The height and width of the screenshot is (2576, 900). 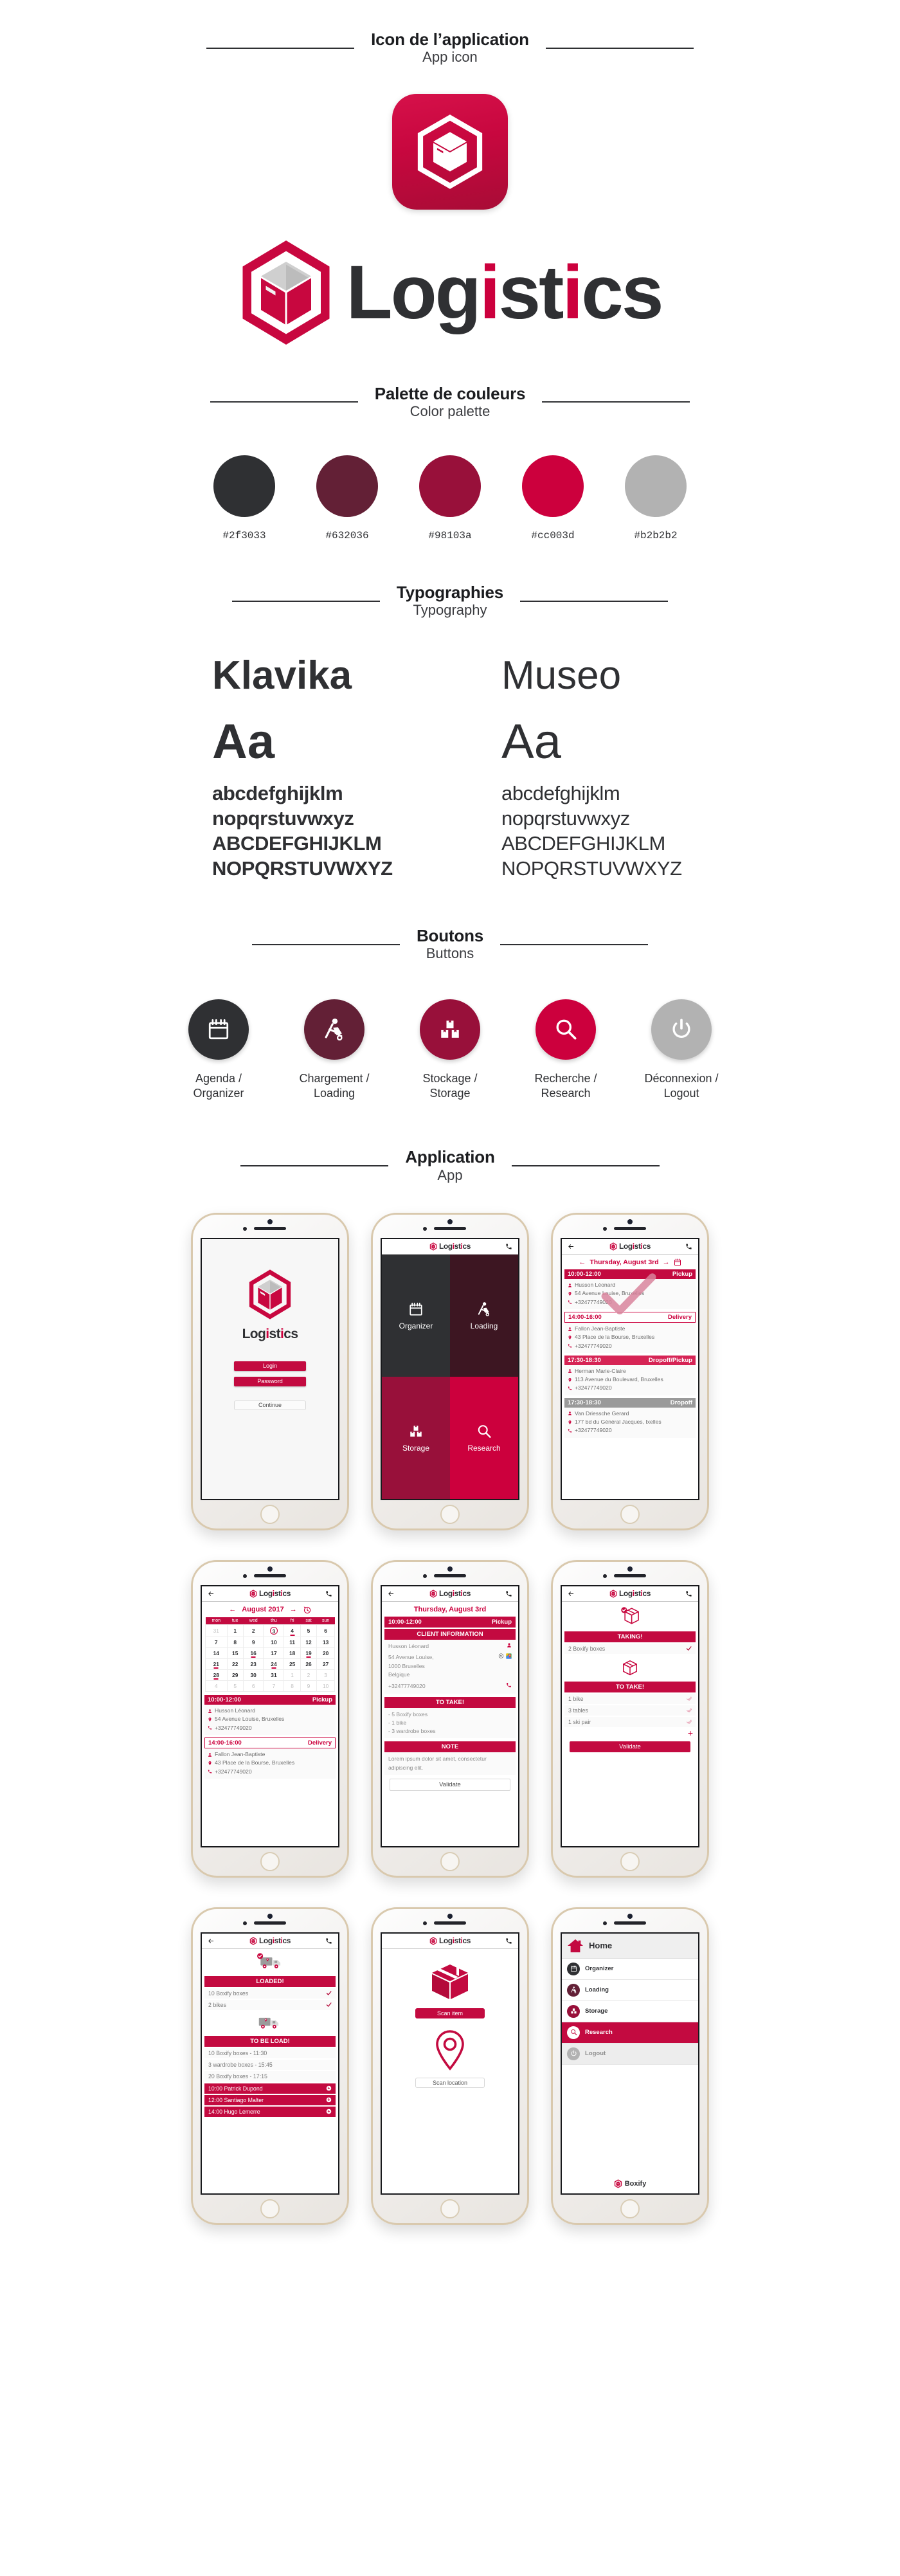 I want to click on calendar-day: 3, so click(x=274, y=1630).